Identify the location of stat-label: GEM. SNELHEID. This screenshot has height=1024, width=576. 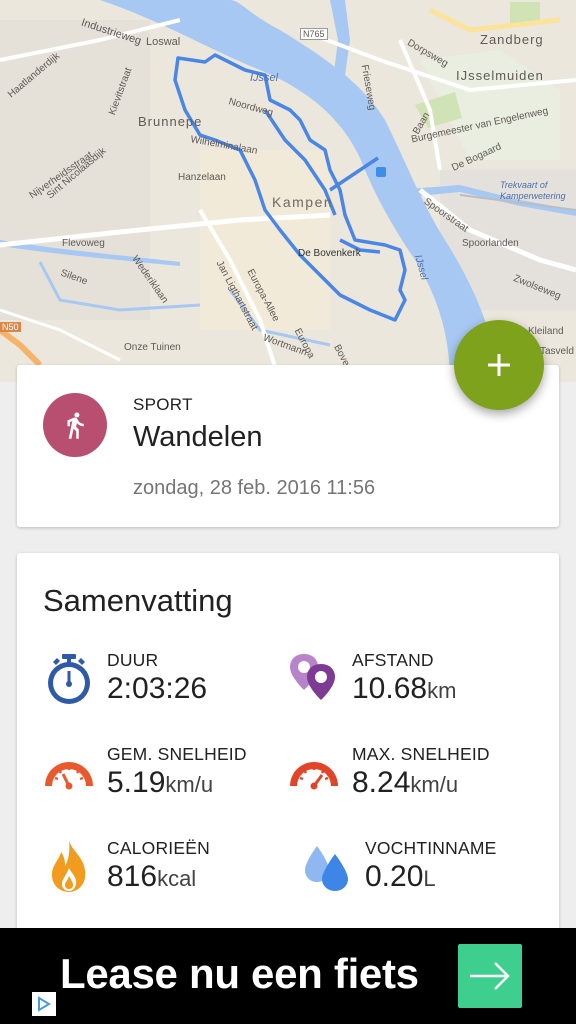
(177, 754).